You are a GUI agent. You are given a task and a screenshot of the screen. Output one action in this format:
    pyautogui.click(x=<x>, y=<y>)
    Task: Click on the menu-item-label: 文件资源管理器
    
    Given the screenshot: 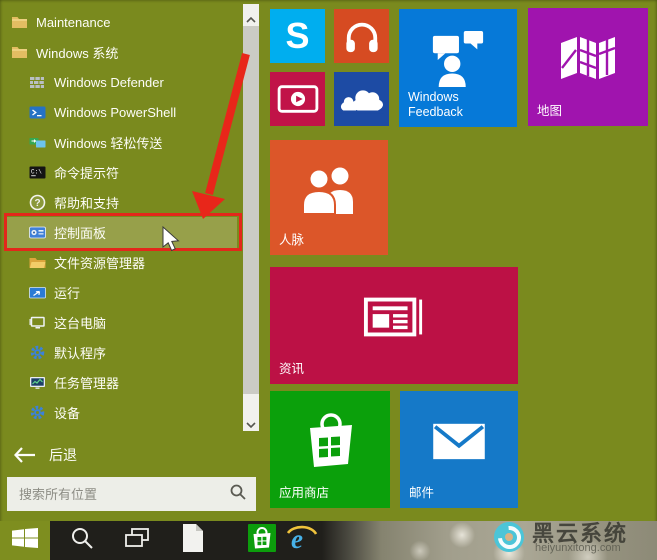 What is the action you would take?
    pyautogui.click(x=100, y=263)
    